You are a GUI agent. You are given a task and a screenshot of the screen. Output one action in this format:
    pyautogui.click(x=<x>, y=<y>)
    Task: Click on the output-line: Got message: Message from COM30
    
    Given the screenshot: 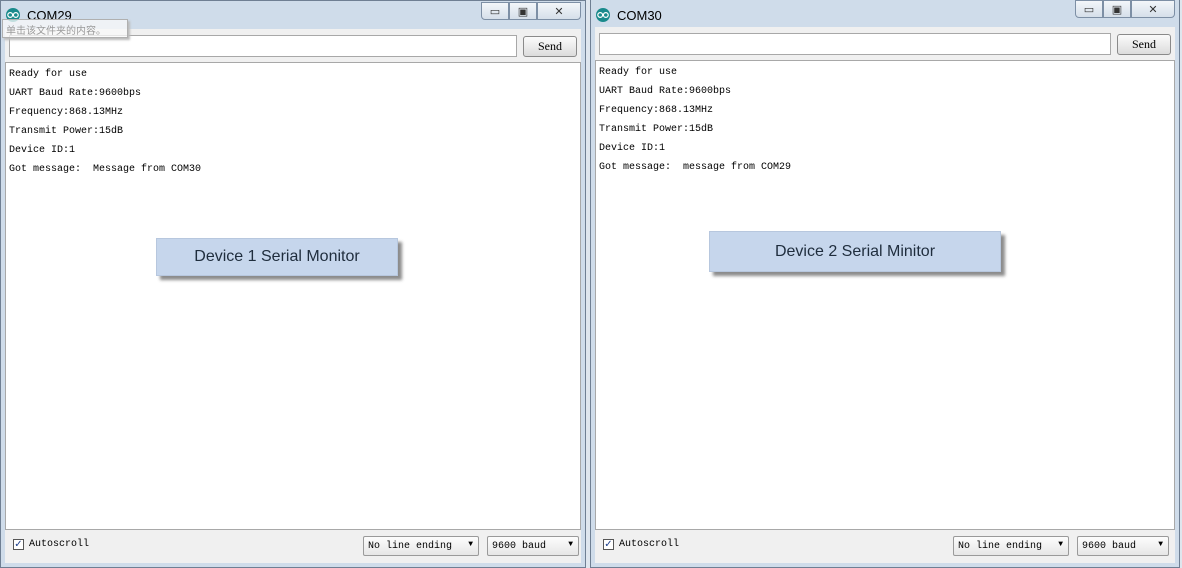 What is the action you would take?
    pyautogui.click(x=105, y=169)
    